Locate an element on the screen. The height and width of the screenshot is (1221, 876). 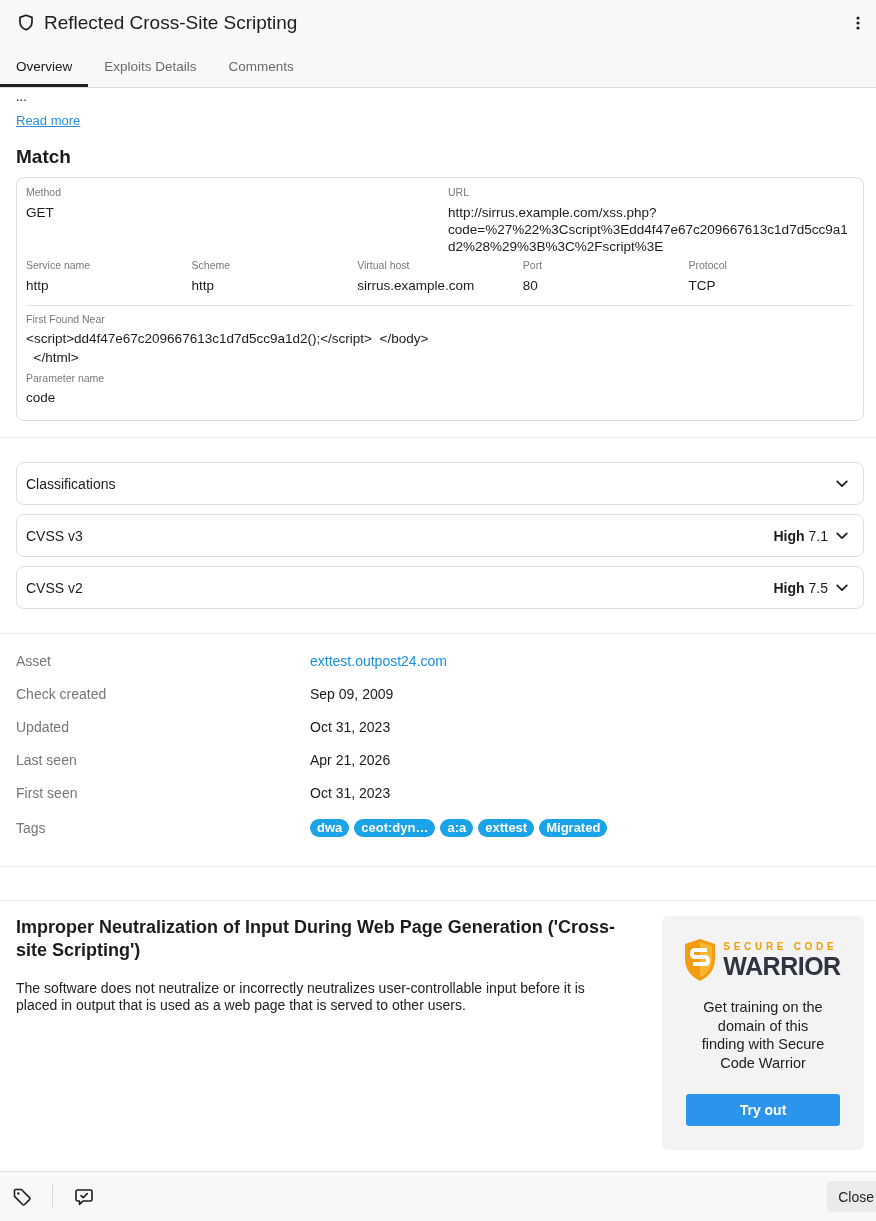
field-label: Protocol is located at coordinates (707, 265).